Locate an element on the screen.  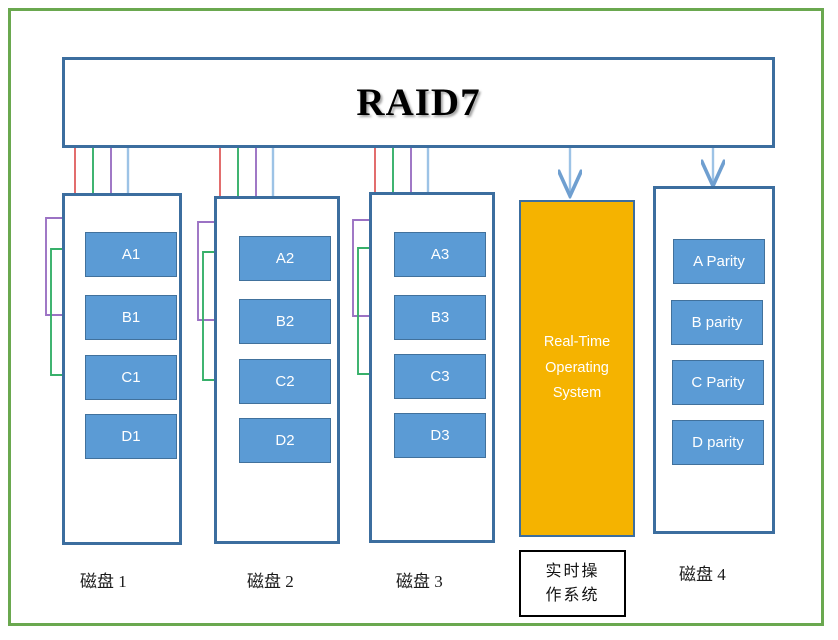
rtos-line-1: Real-Time is located at coordinates (577, 342).